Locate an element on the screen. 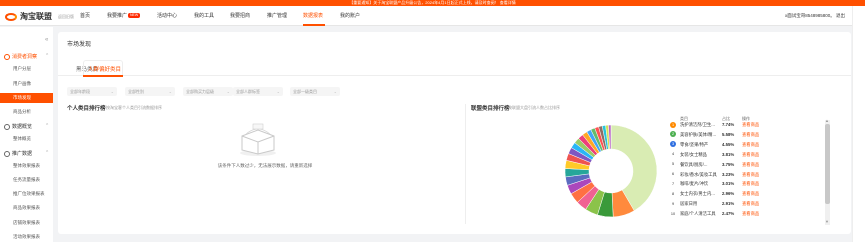 This screenshot has height=242, width=865. scroll-down-icon: ▼ is located at coordinates (827, 221).